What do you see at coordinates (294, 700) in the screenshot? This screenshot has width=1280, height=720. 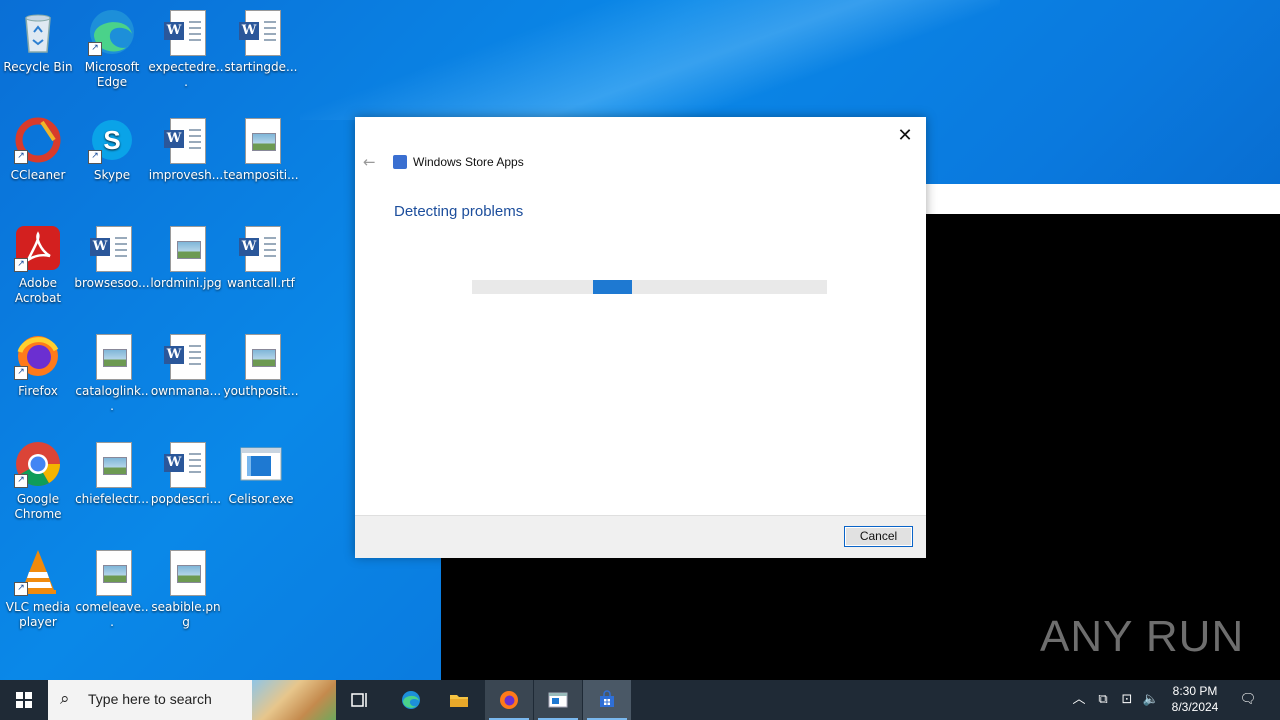 I see `search-highlight-image` at bounding box center [294, 700].